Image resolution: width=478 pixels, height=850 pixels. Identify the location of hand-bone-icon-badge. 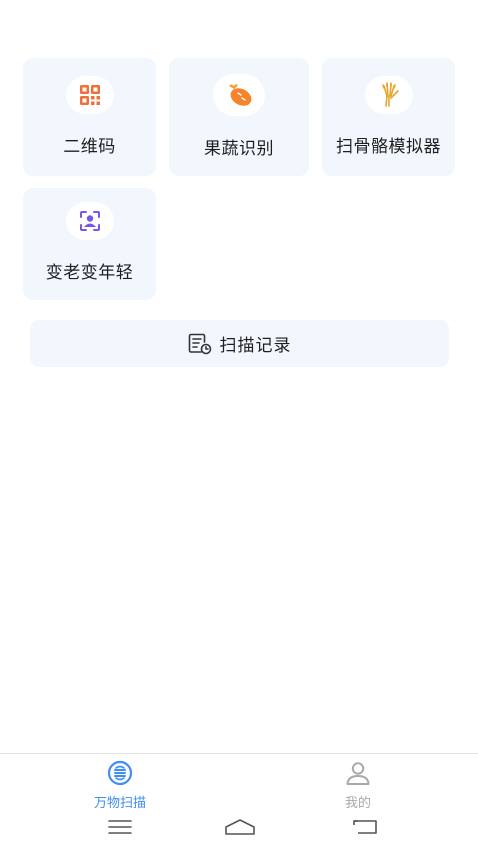
(388, 95).